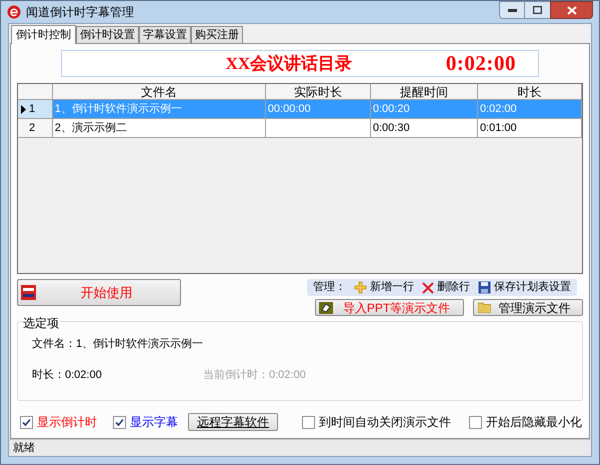 Image resolution: width=600 pixels, height=465 pixels. Describe the element at coordinates (254, 375) in the screenshot. I see `current-countdown-text: 当前倒计时：0:02:00` at that location.